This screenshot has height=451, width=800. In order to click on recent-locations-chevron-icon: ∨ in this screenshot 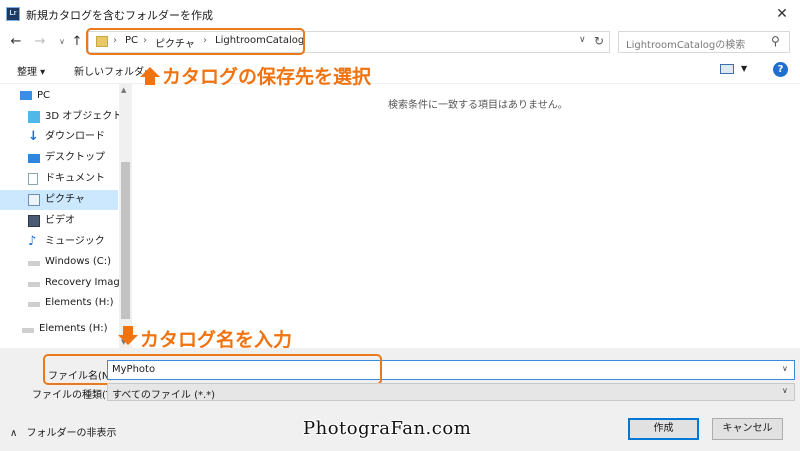, I will do `click(62, 42)`.